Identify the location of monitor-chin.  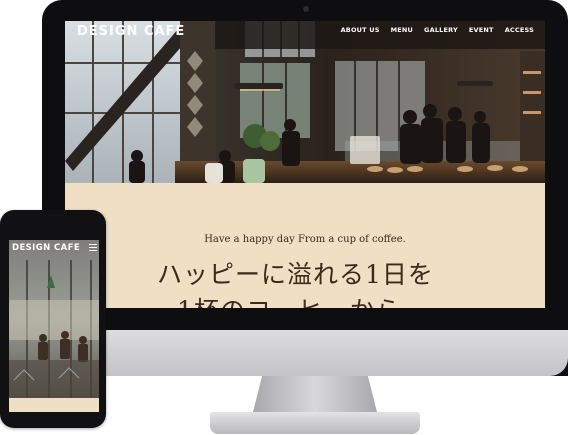
(305, 353).